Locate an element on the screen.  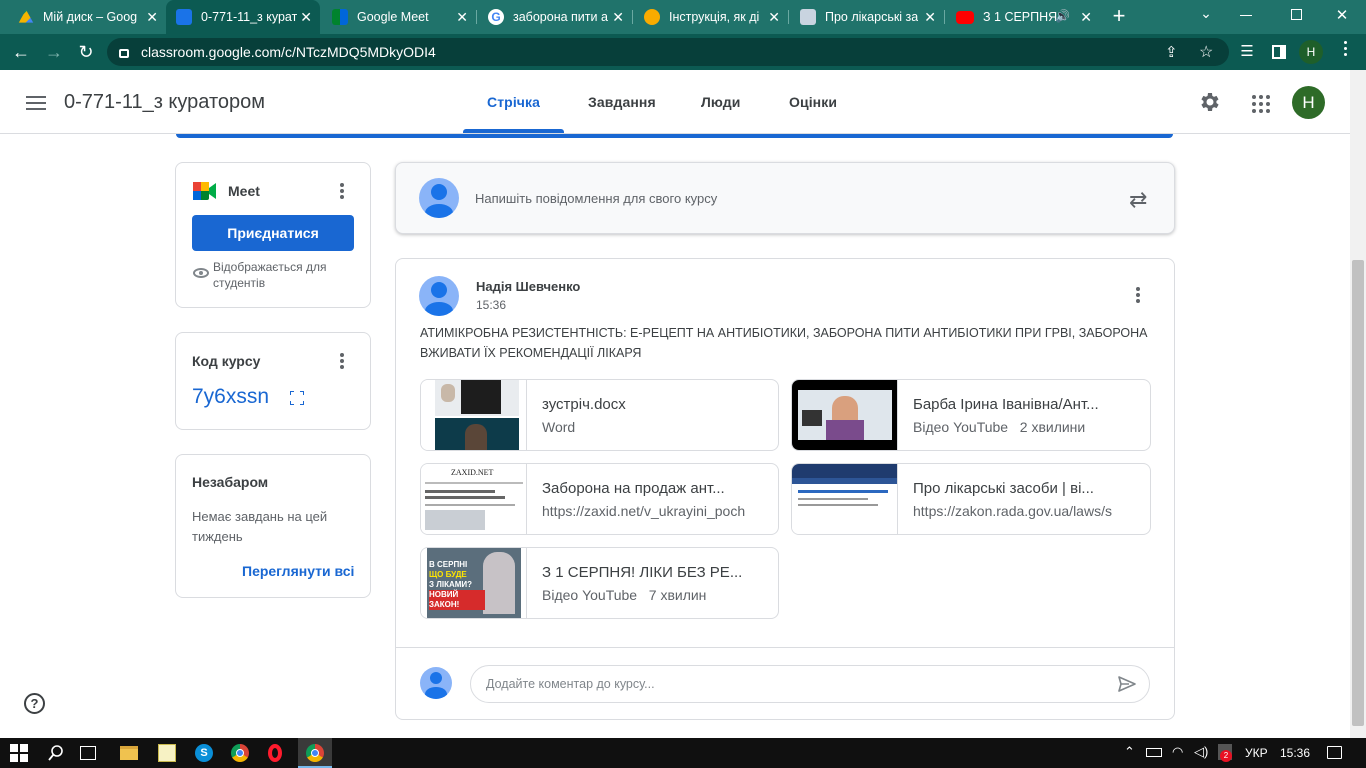
user-avatar is located at coordinates (439, 198).